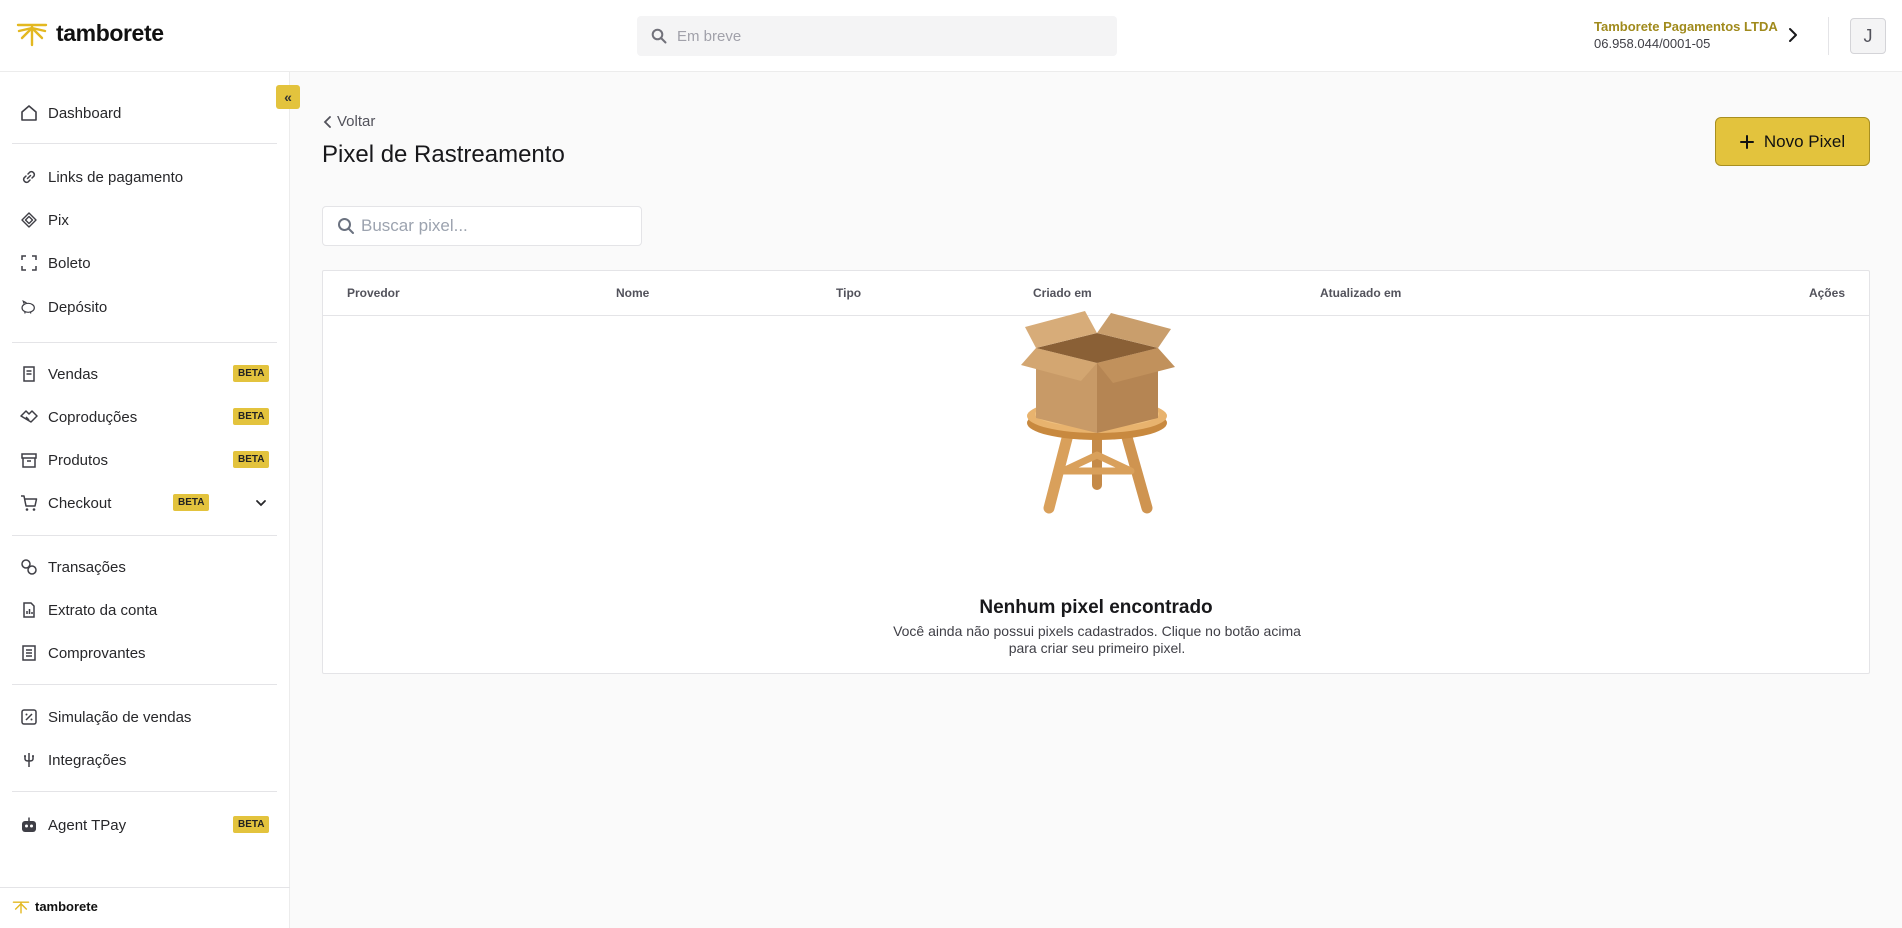  I want to click on empty-state-title: Nenhum pixel encontrado, so click(1096, 607).